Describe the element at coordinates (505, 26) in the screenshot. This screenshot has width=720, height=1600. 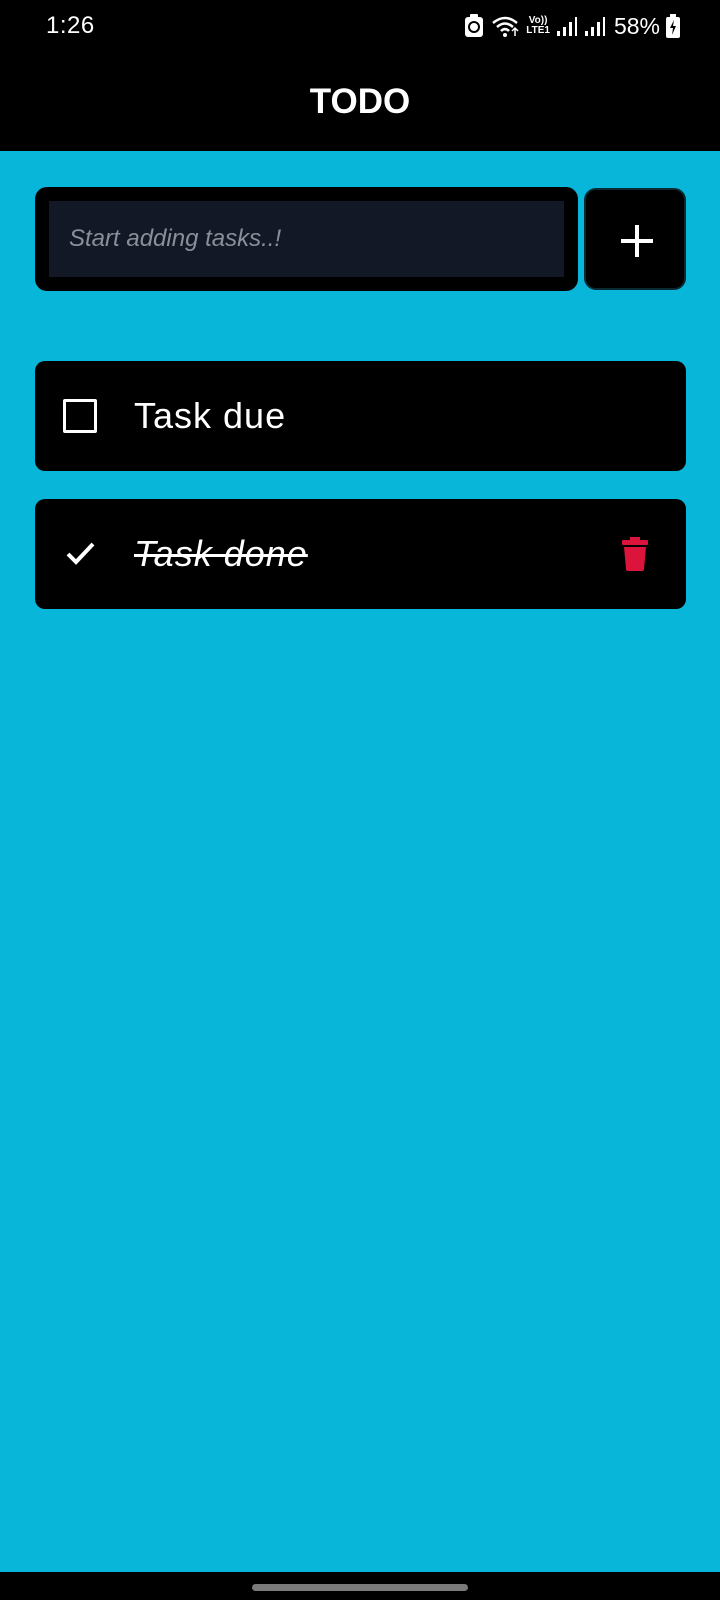
I see `wifi-icon` at that location.